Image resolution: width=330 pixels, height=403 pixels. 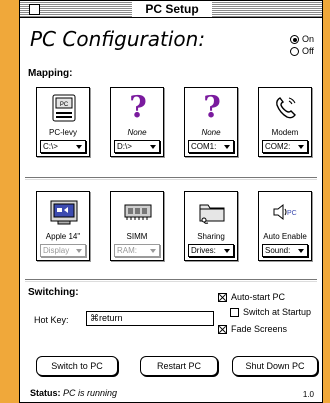 I want to click on sharing-device: Sharing Drives:, so click(x=211, y=226).